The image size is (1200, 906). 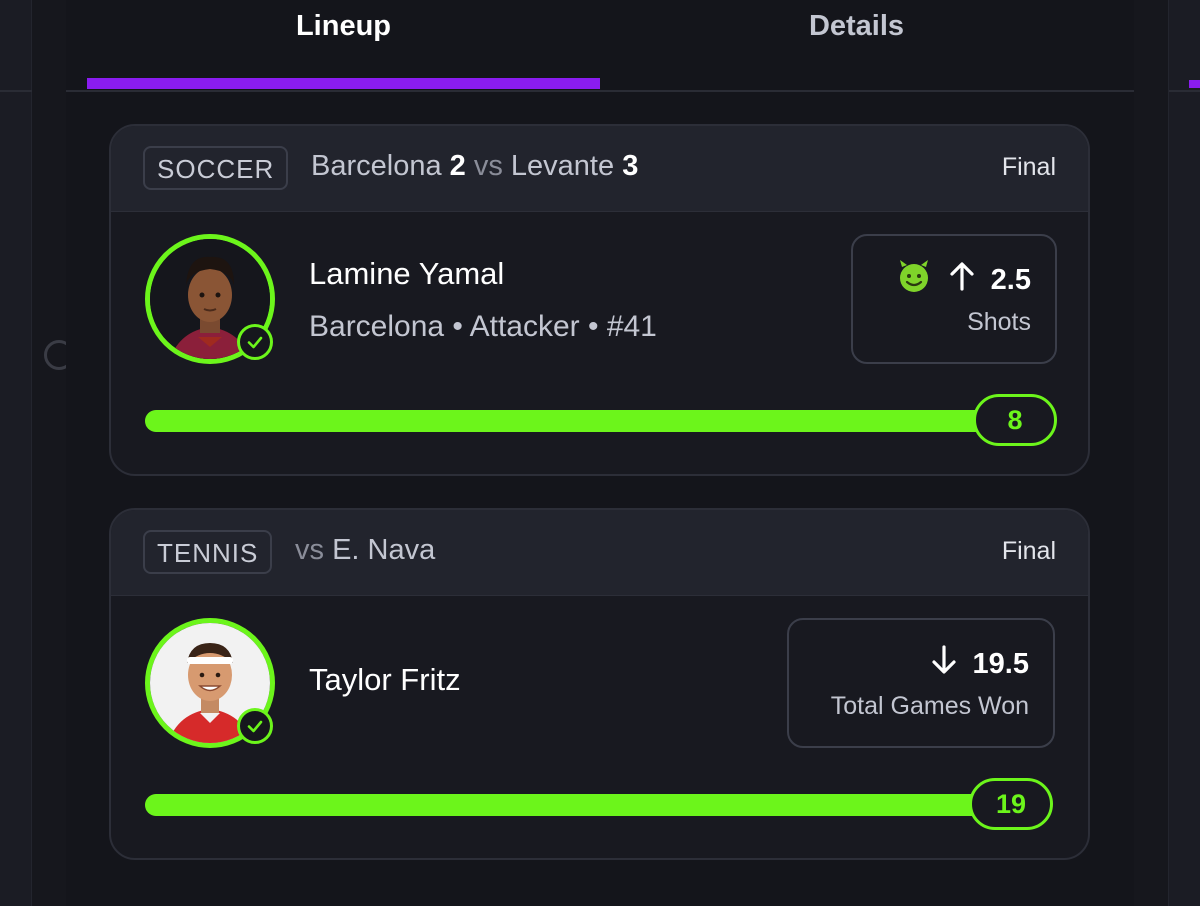 What do you see at coordinates (1011, 804) in the screenshot?
I see `result-value-pill: 19` at bounding box center [1011, 804].